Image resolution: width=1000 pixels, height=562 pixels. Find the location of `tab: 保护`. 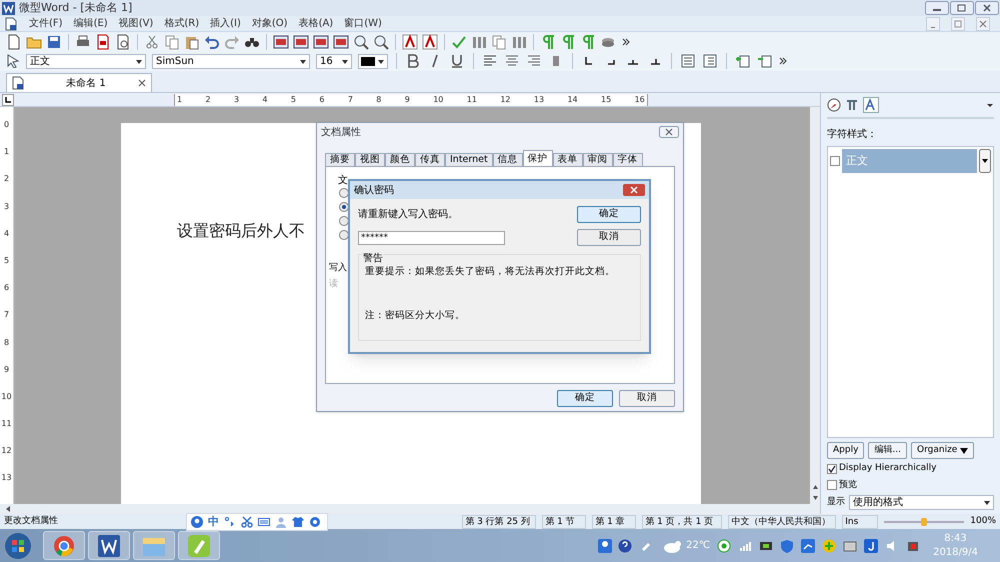

tab: 保护 is located at coordinates (537, 158).